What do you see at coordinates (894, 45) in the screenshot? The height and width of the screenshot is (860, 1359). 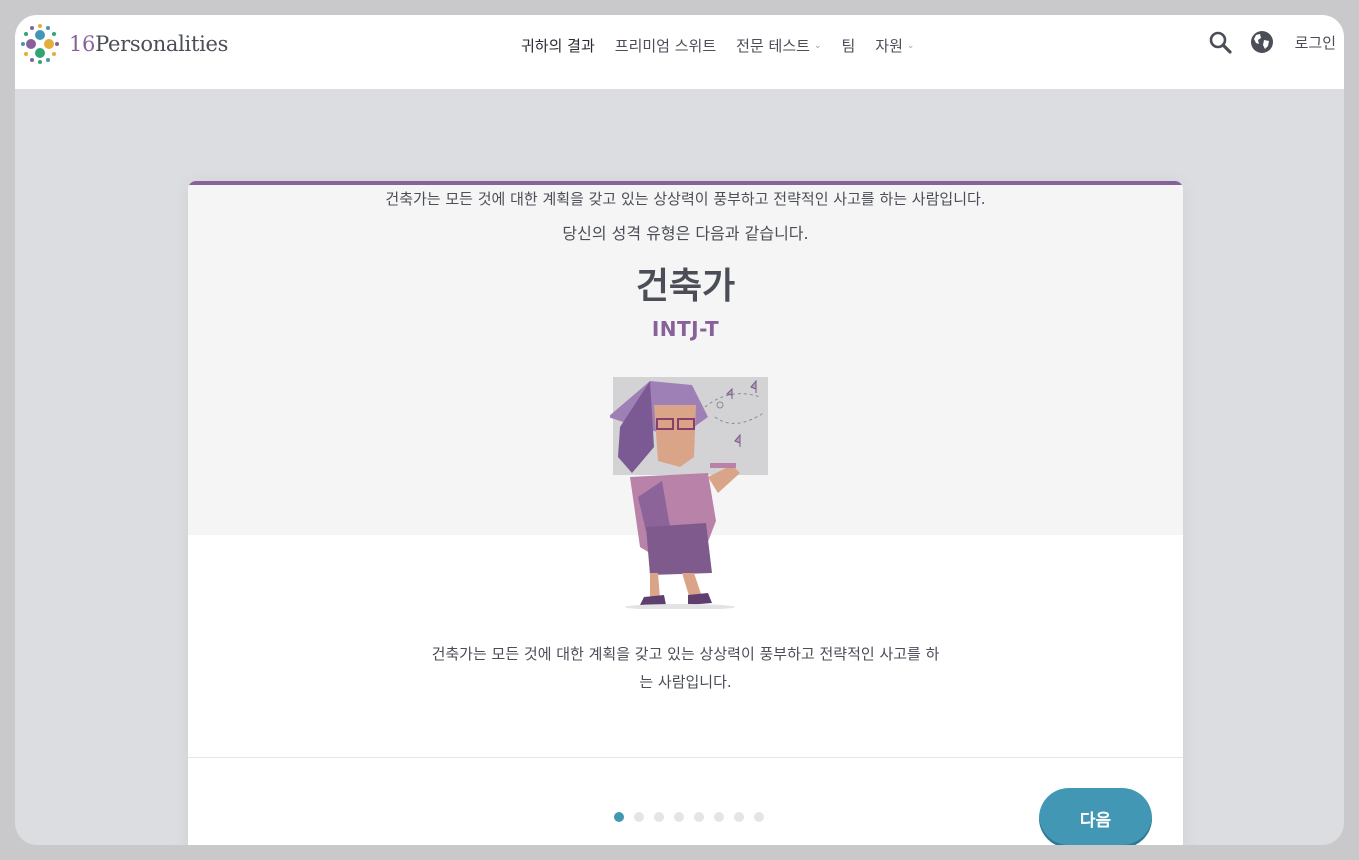 I see `nav-item-resources: 자원 ⌄` at bounding box center [894, 45].